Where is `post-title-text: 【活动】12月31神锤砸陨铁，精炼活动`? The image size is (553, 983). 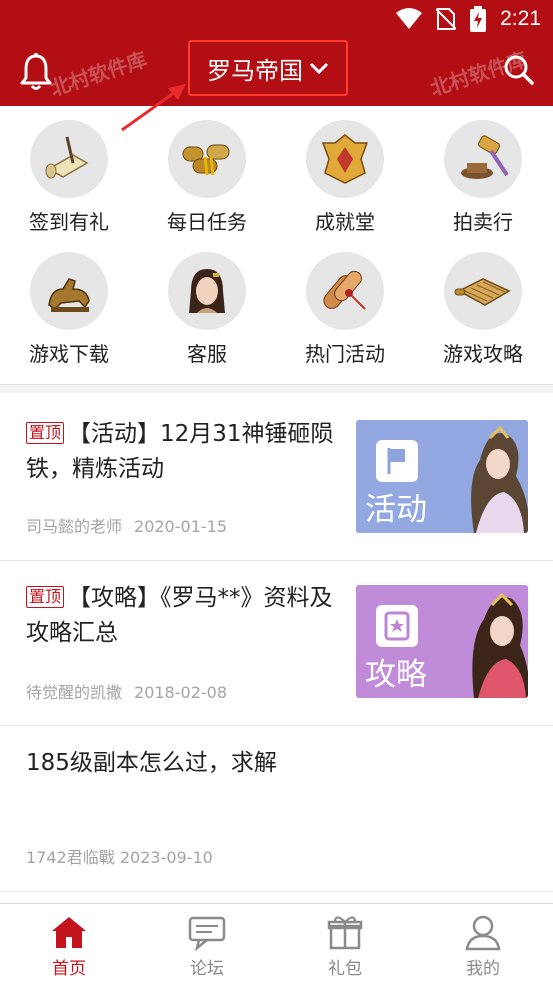
post-title-text: 【活动】12月31神锤砸陨铁，精炼活动 is located at coordinates (180, 451).